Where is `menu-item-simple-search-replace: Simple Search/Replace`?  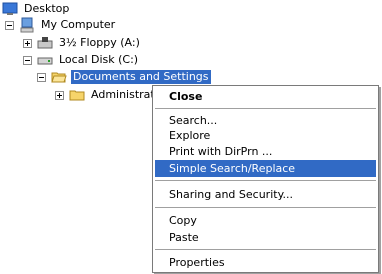 menu-item-simple-search-replace: Simple Search/Replace is located at coordinates (265, 168).